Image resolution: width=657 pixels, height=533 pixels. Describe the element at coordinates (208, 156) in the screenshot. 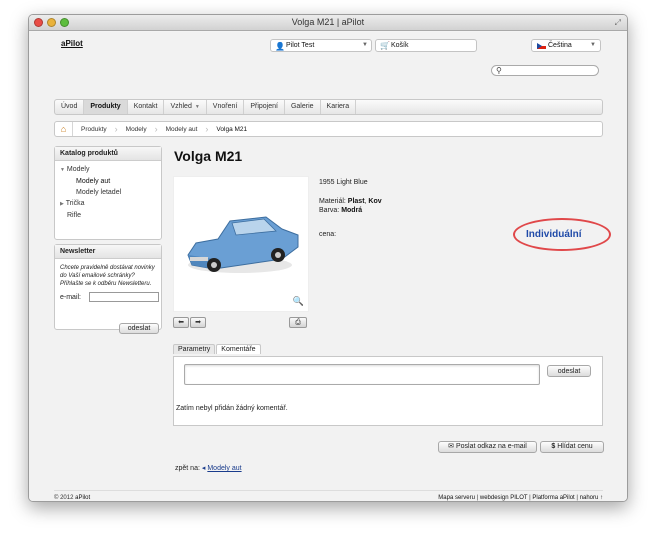

I see `product-title: Volga M21` at that location.